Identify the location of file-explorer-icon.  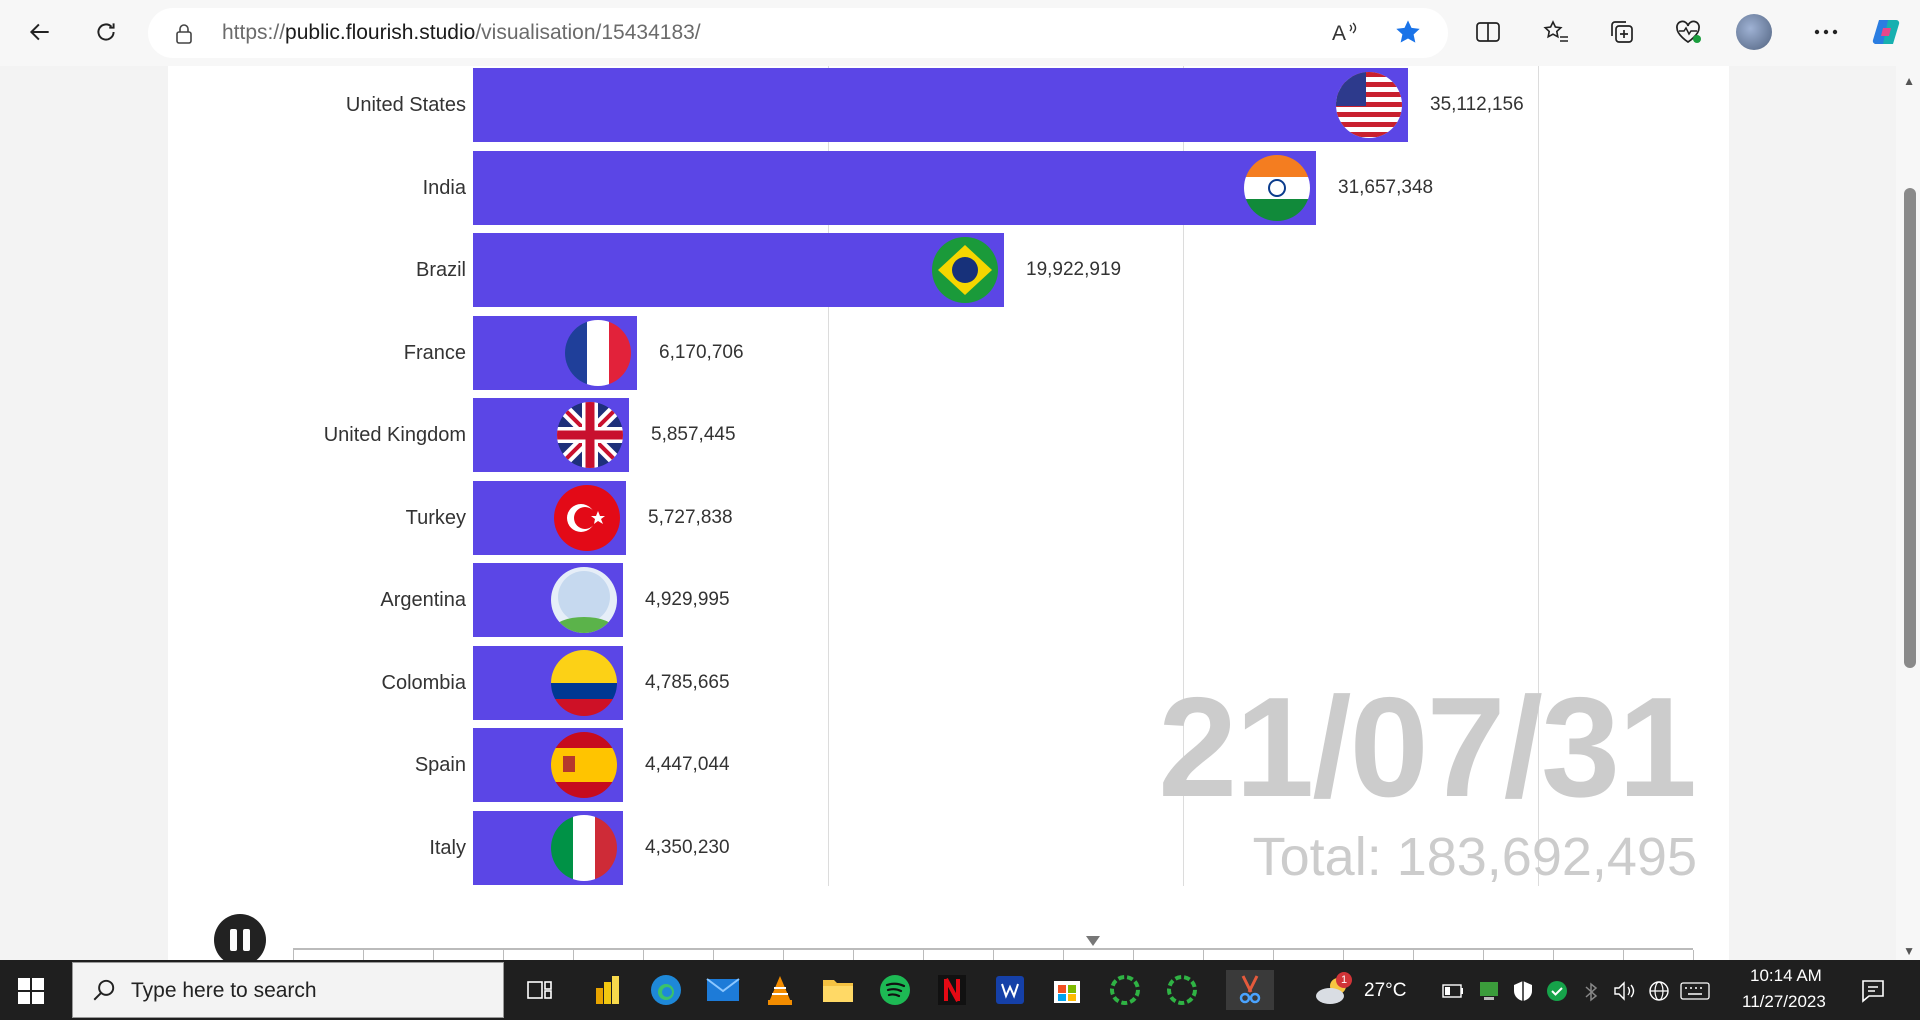
(838, 990).